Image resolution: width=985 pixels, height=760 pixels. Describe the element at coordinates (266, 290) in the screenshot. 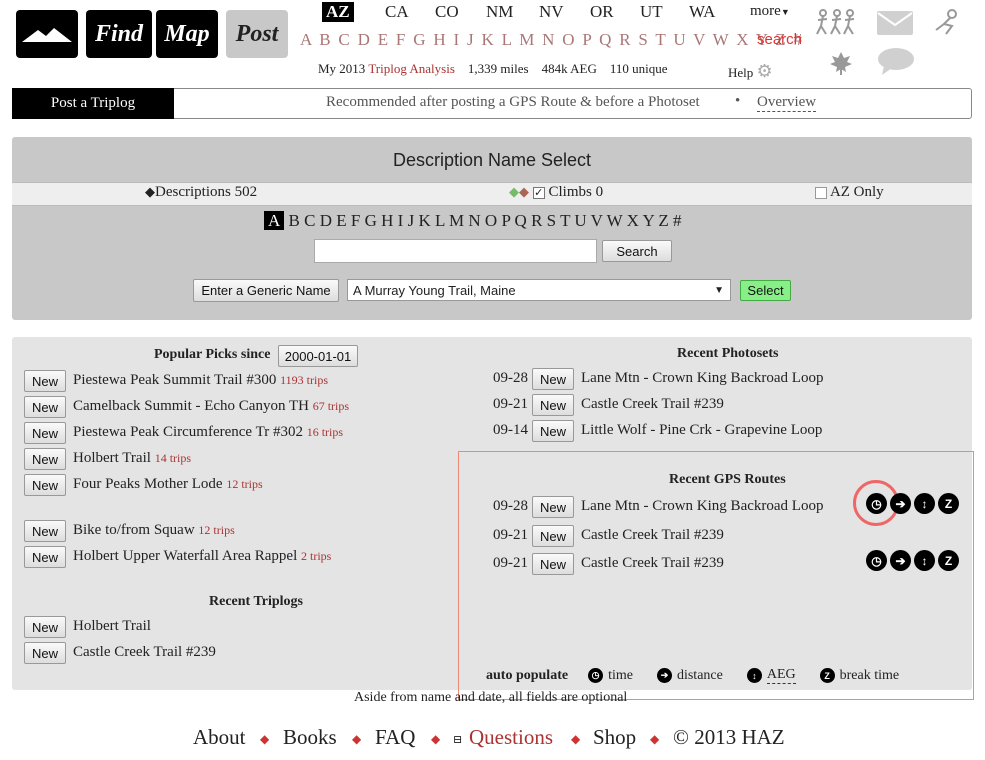

I see `generic-name-button: Enter a Generic Name` at that location.